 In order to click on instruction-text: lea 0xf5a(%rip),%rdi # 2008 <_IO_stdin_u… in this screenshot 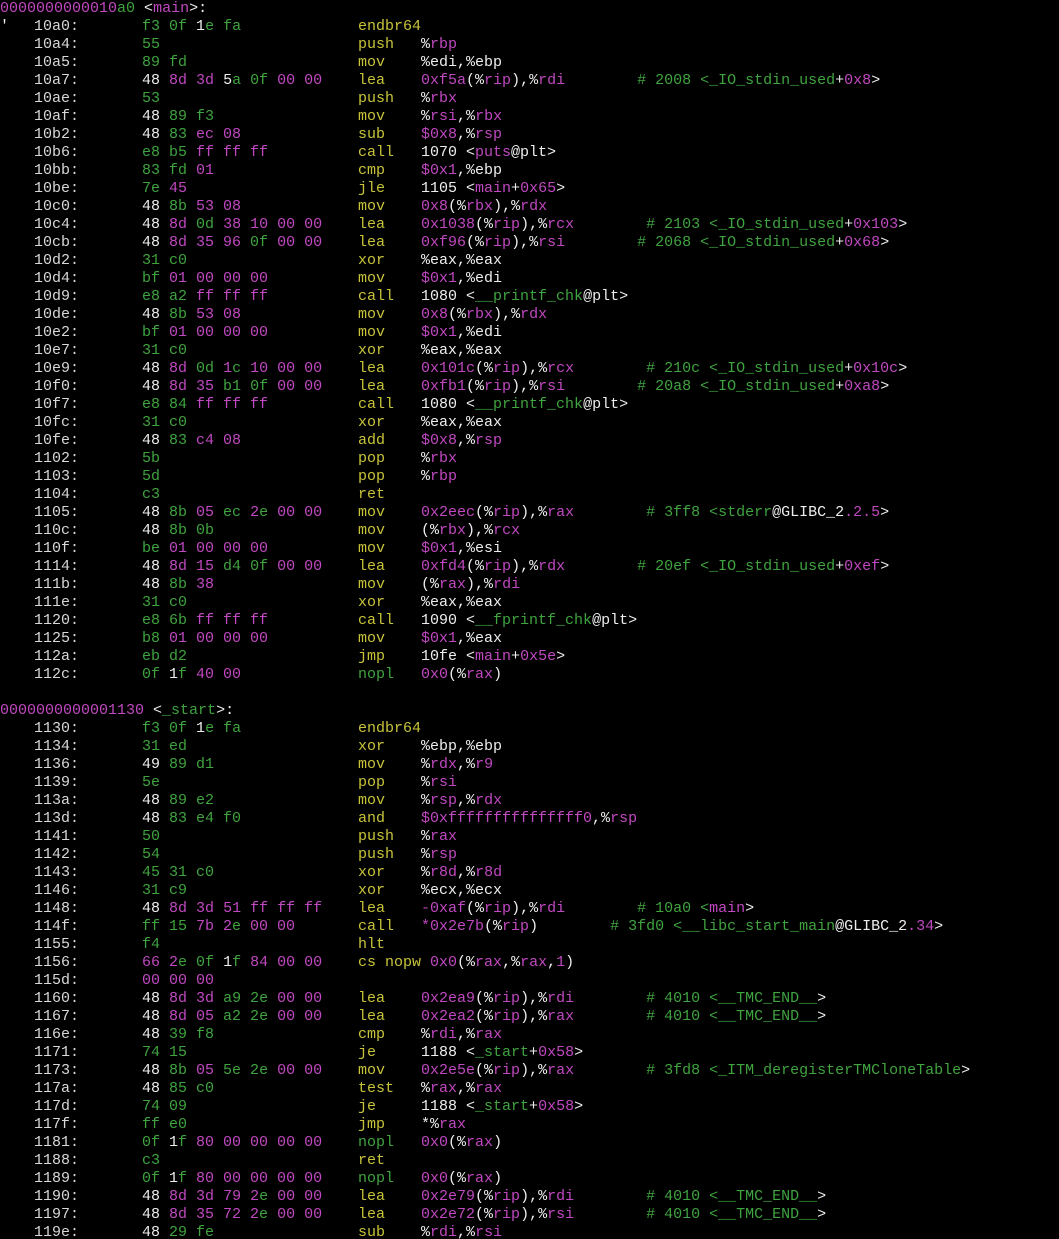, I will do `click(619, 81)`.